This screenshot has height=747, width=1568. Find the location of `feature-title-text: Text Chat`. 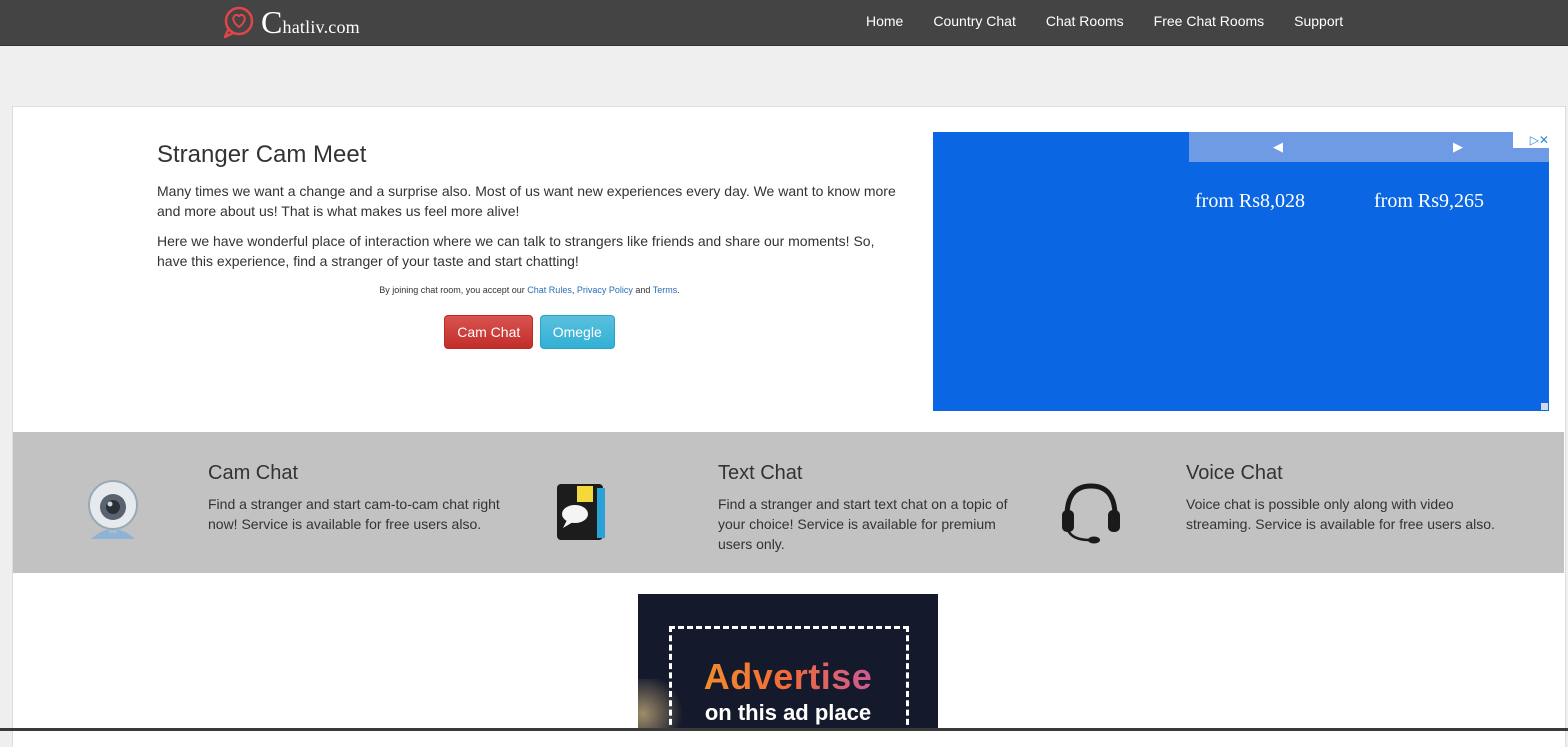

feature-title-text: Text Chat is located at coordinates (760, 473).